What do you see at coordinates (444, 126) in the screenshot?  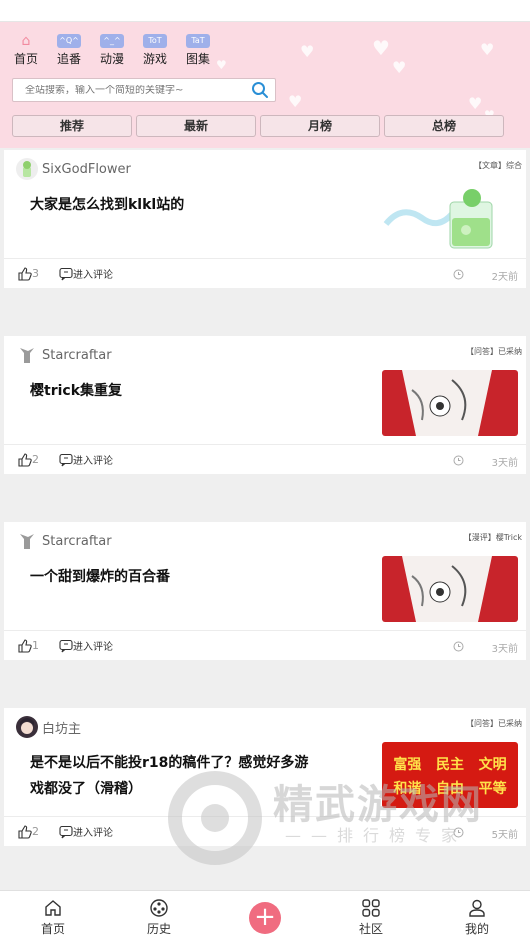 I see `tab-total: 总榜` at bounding box center [444, 126].